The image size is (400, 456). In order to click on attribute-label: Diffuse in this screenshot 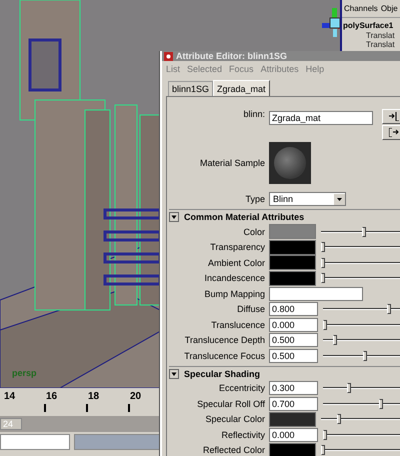, I will do `click(251, 309)`.